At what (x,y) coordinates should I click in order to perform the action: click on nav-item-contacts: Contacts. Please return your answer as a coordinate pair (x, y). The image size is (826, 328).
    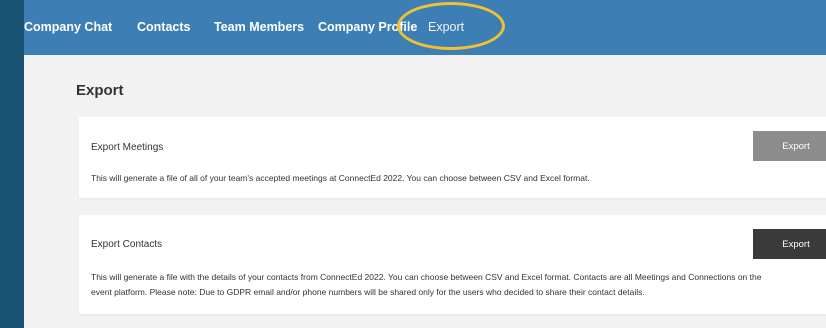
    Looking at the image, I should click on (163, 27).